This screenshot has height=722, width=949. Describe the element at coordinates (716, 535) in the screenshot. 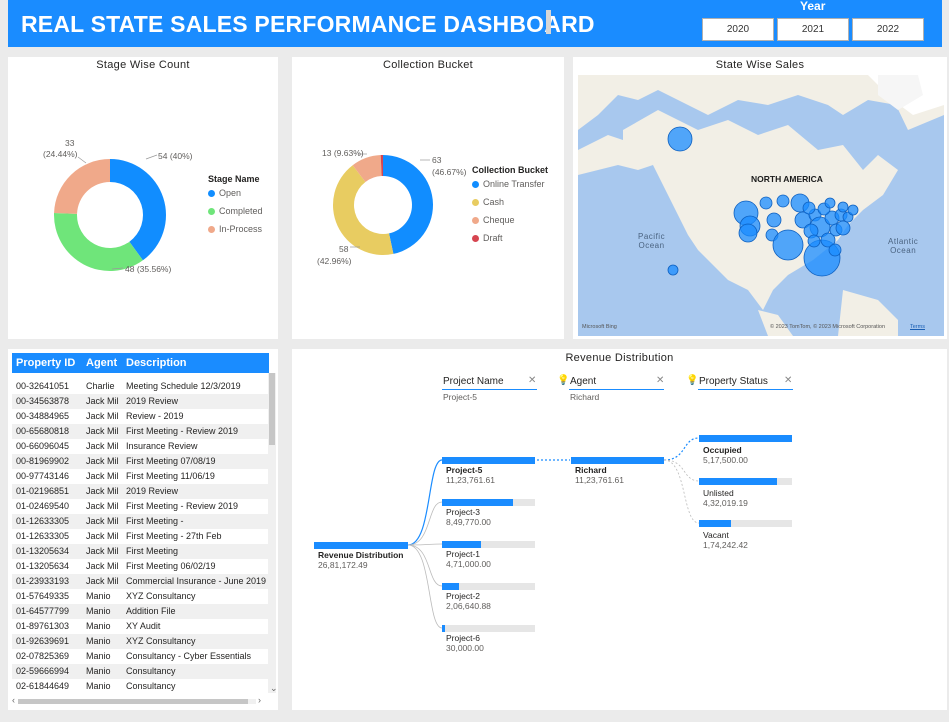

I see `status-node-name: Vacant` at that location.